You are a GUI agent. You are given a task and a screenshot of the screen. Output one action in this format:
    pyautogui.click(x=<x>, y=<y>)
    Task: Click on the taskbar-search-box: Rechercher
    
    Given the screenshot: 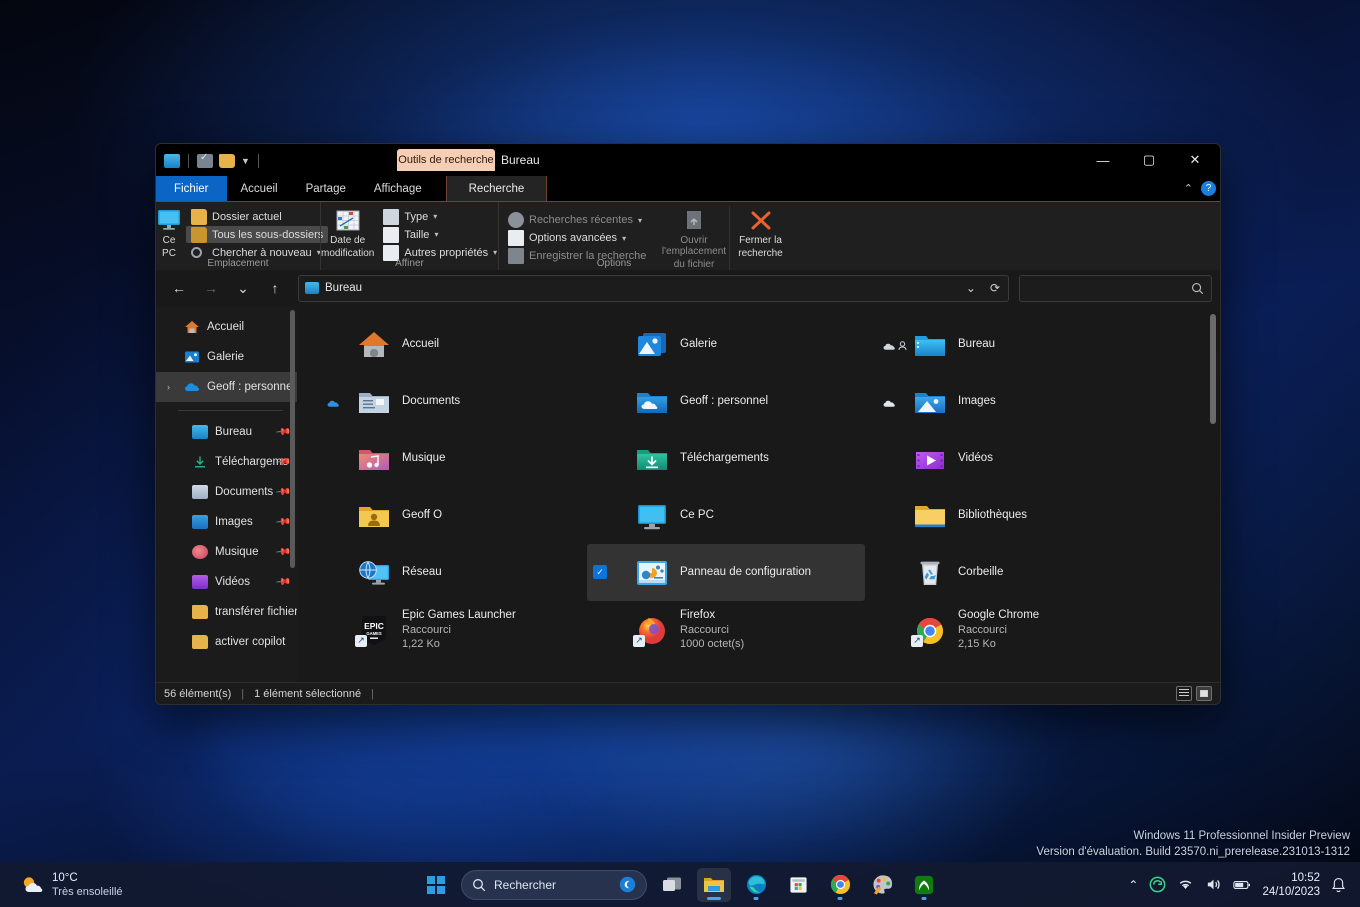 What is the action you would take?
    pyautogui.click(x=554, y=884)
    